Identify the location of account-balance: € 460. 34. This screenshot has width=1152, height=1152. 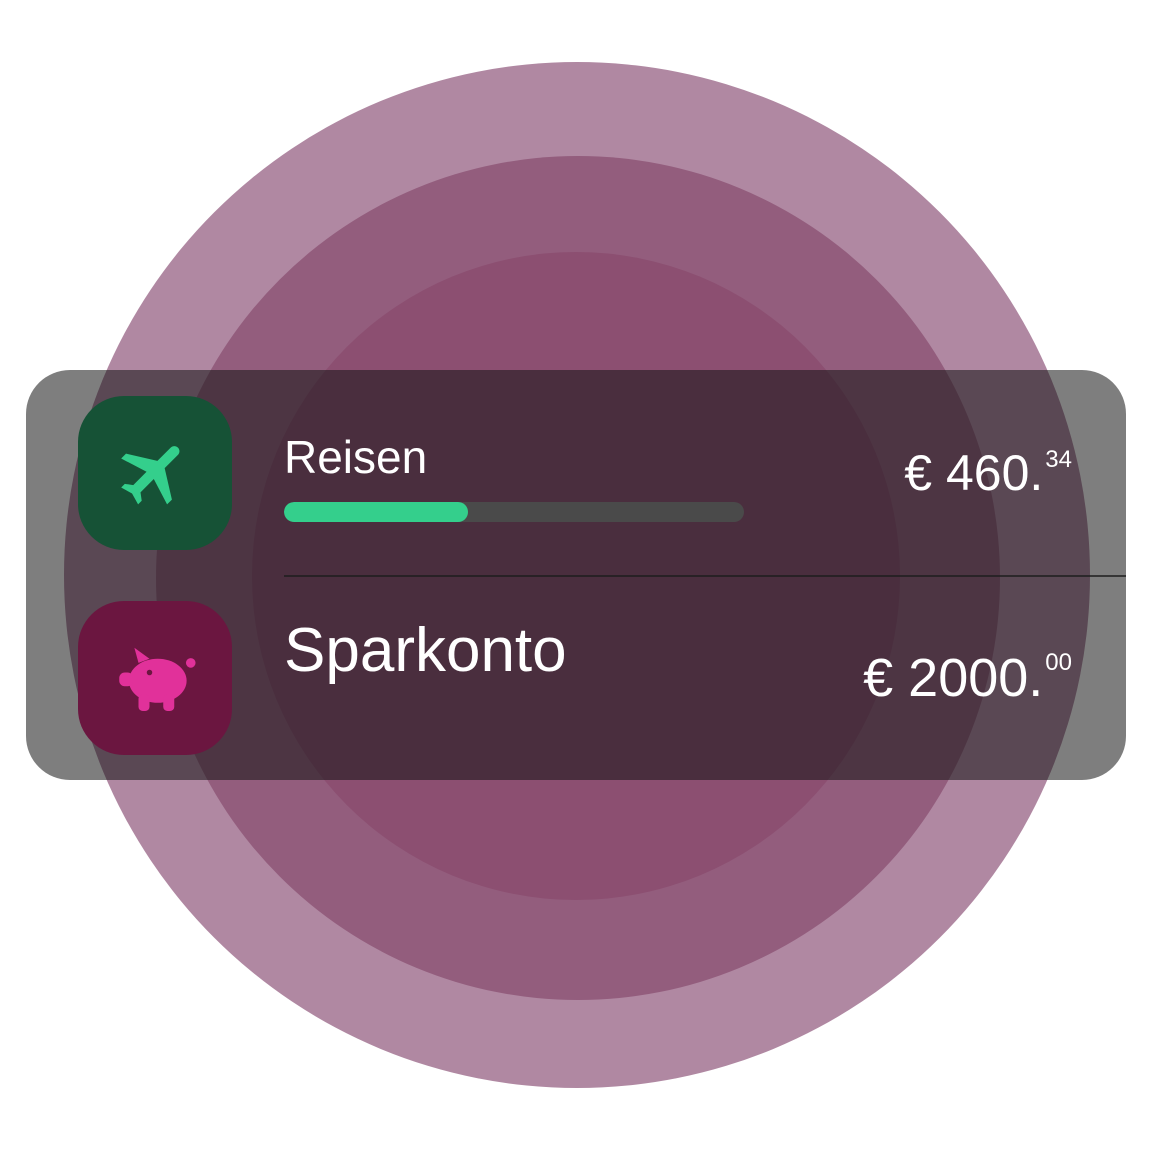
(988, 473).